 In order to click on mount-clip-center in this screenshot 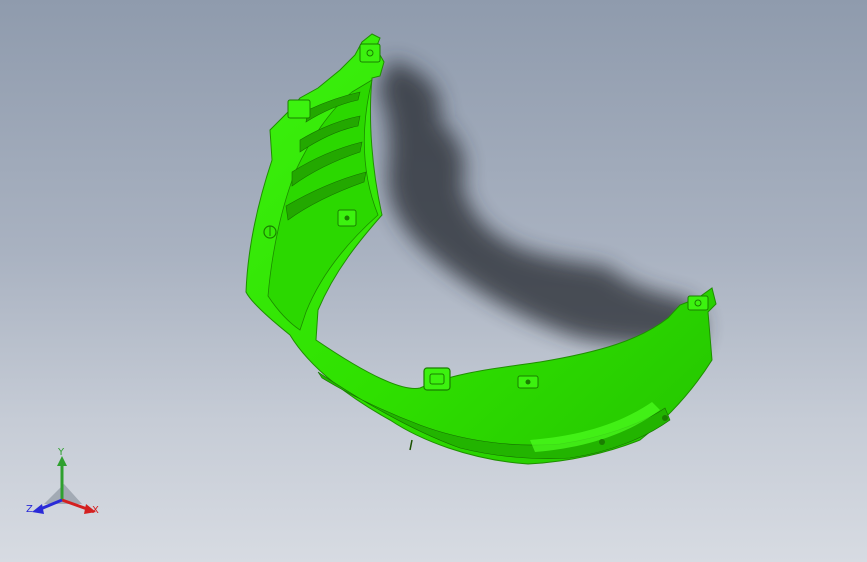, I will do `click(437, 379)`.